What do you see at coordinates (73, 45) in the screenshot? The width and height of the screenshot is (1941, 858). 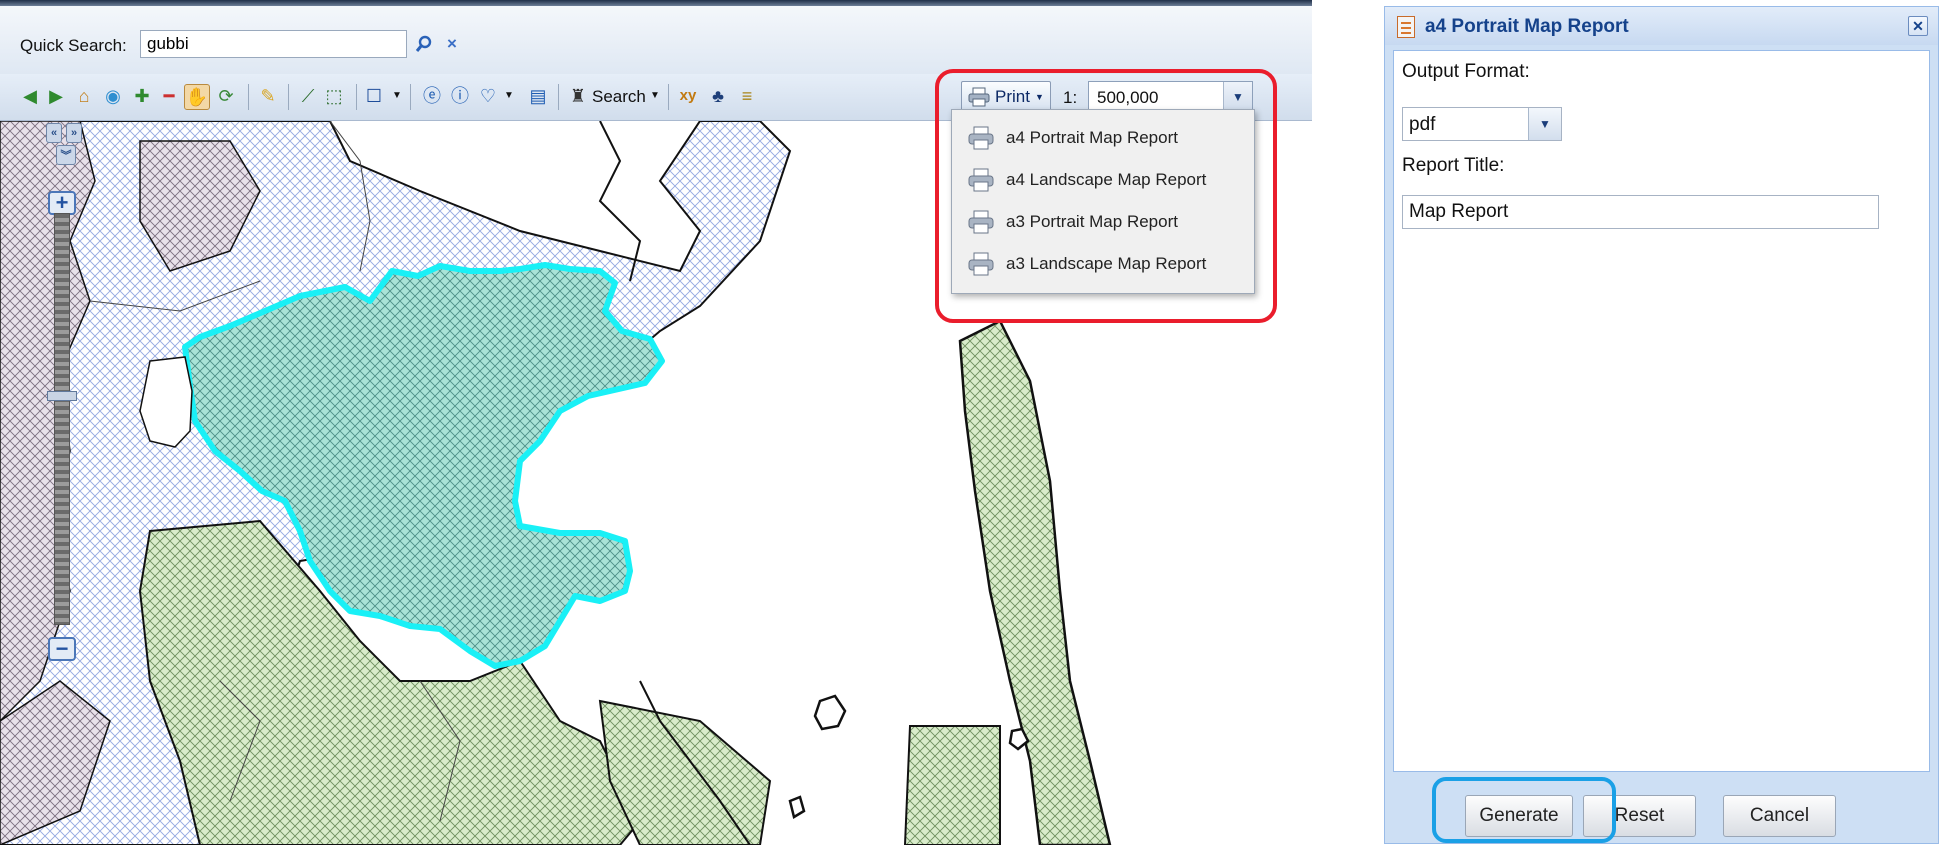 I see `quick-search-label: Quick Search:` at bounding box center [73, 45].